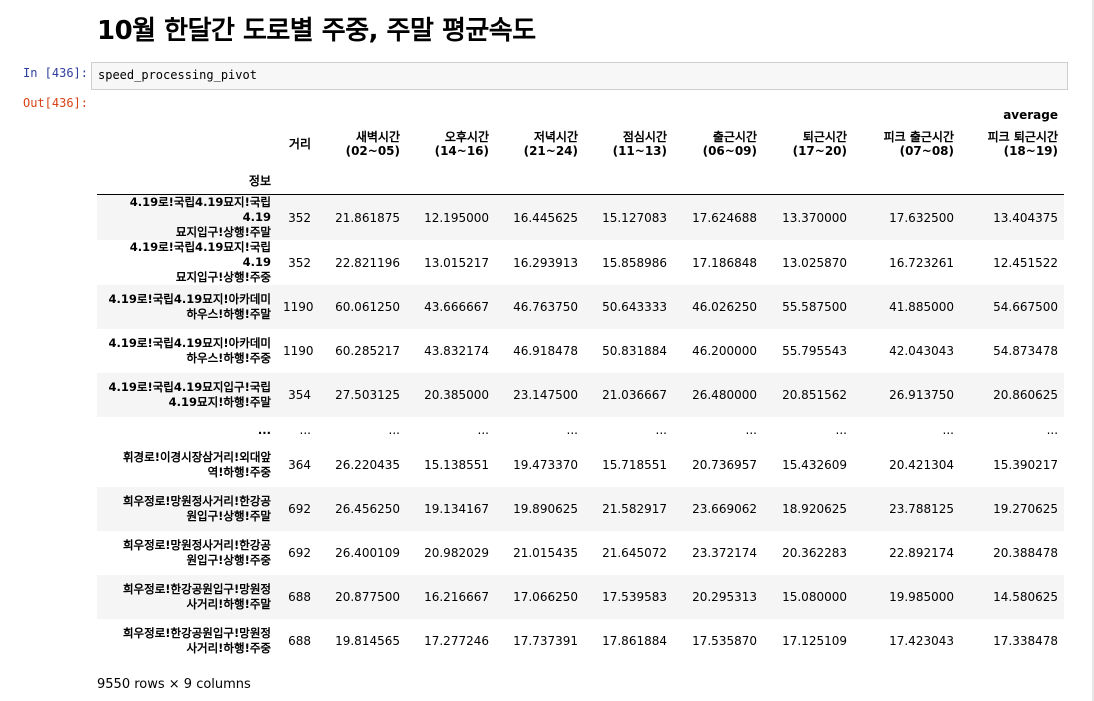 The width and height of the screenshot is (1094, 701). Describe the element at coordinates (824, 137) in the screenshot. I see `column-header-line1: 퇴근시간` at that location.